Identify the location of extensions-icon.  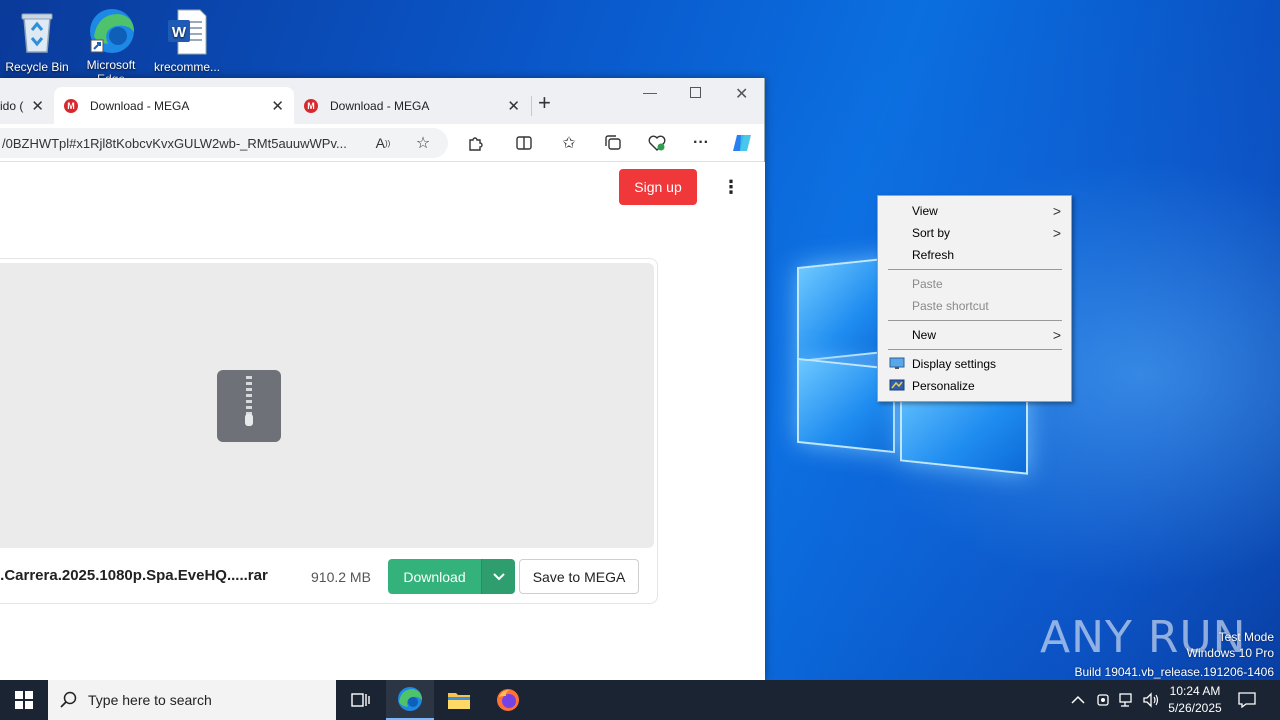
(476, 143).